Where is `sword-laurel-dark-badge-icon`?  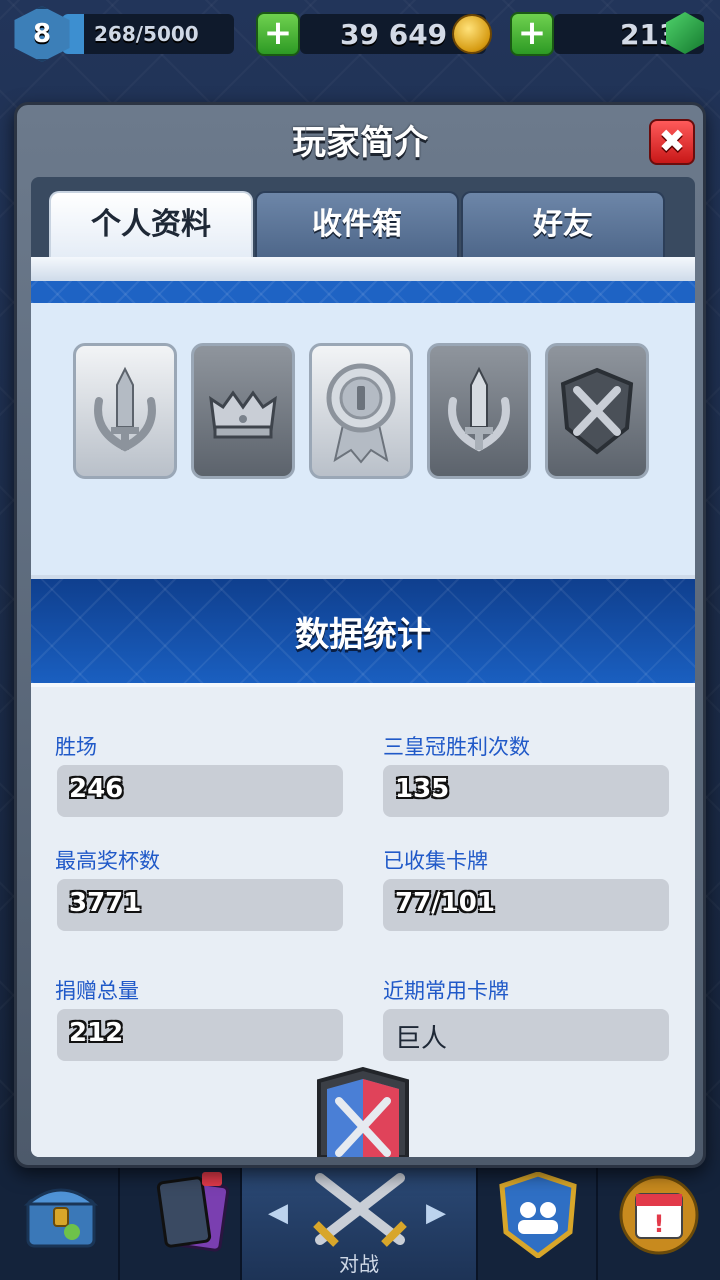
sword-laurel-dark-badge-icon is located at coordinates (479, 409).